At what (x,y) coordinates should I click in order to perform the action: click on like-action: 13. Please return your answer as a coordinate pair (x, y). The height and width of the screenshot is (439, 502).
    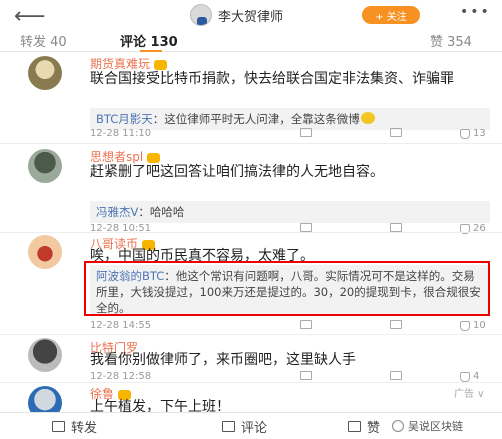
    Looking at the image, I should click on (473, 133).